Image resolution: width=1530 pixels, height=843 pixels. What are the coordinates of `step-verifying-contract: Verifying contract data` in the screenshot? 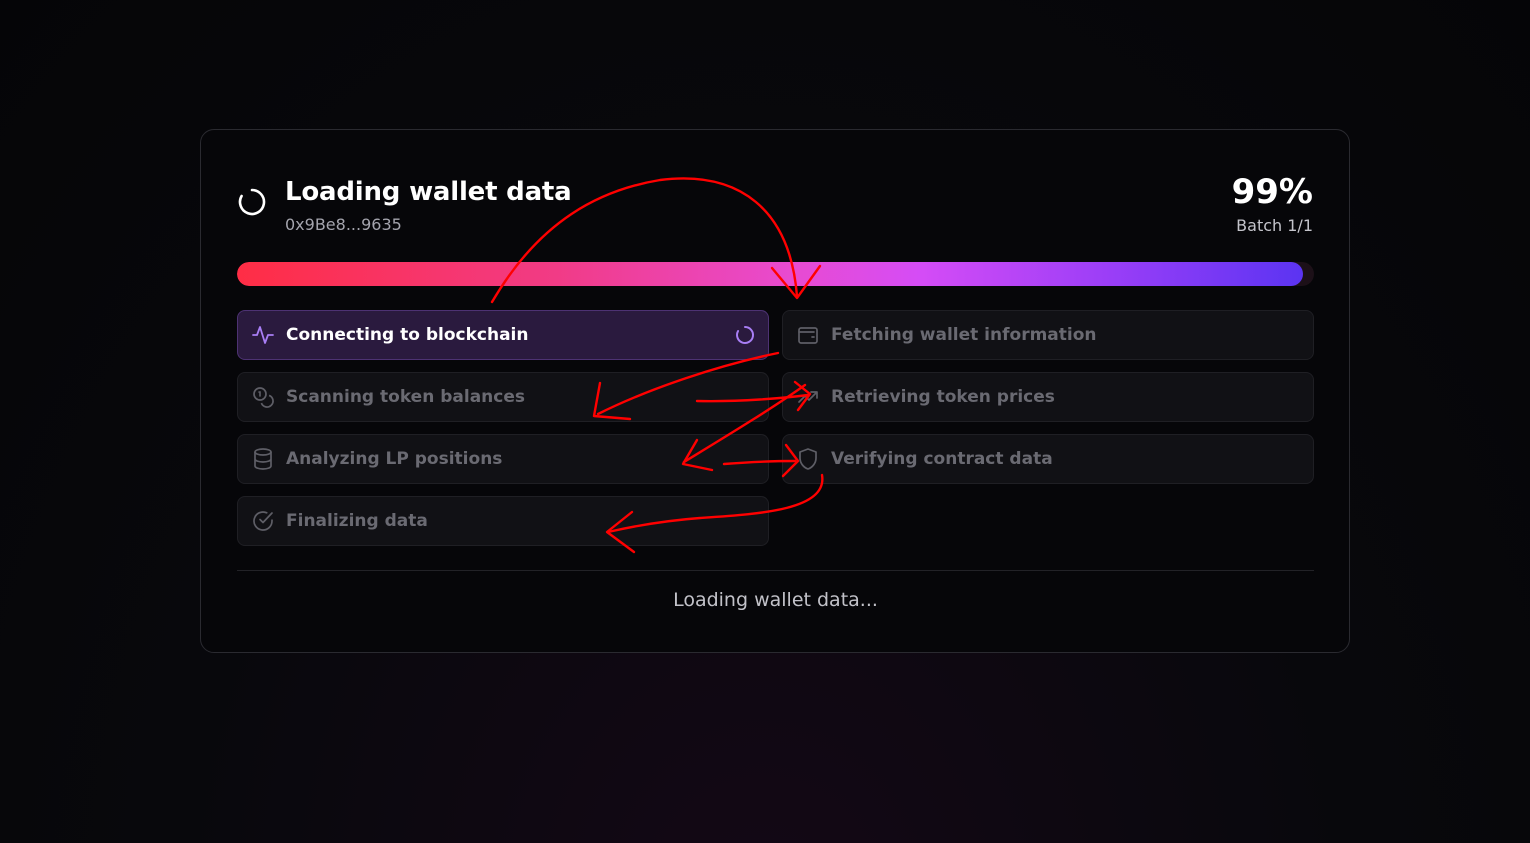 It's located at (1048, 459).